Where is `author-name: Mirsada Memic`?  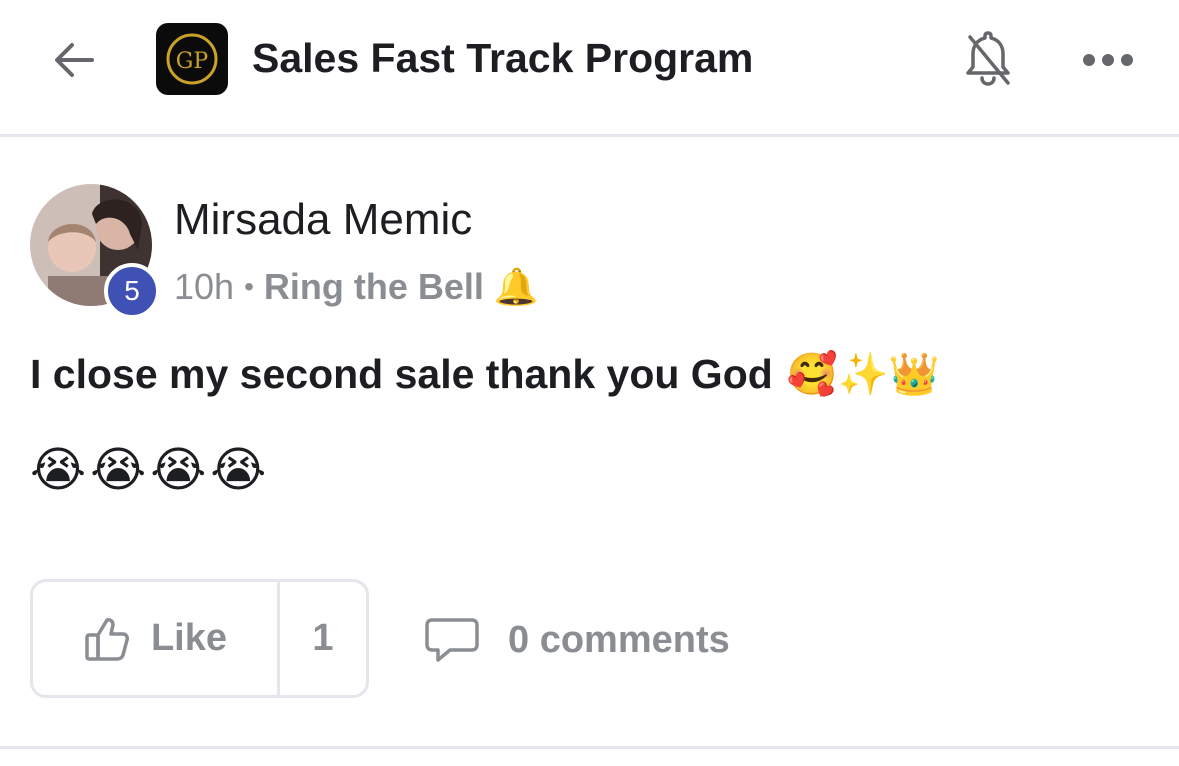
author-name: Mirsada Memic is located at coordinates (323, 220).